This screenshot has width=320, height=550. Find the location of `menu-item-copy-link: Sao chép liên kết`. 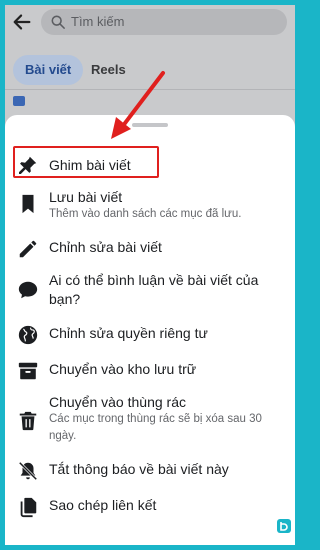

menu-item-copy-link: Sao chép liên kết is located at coordinates (150, 507).